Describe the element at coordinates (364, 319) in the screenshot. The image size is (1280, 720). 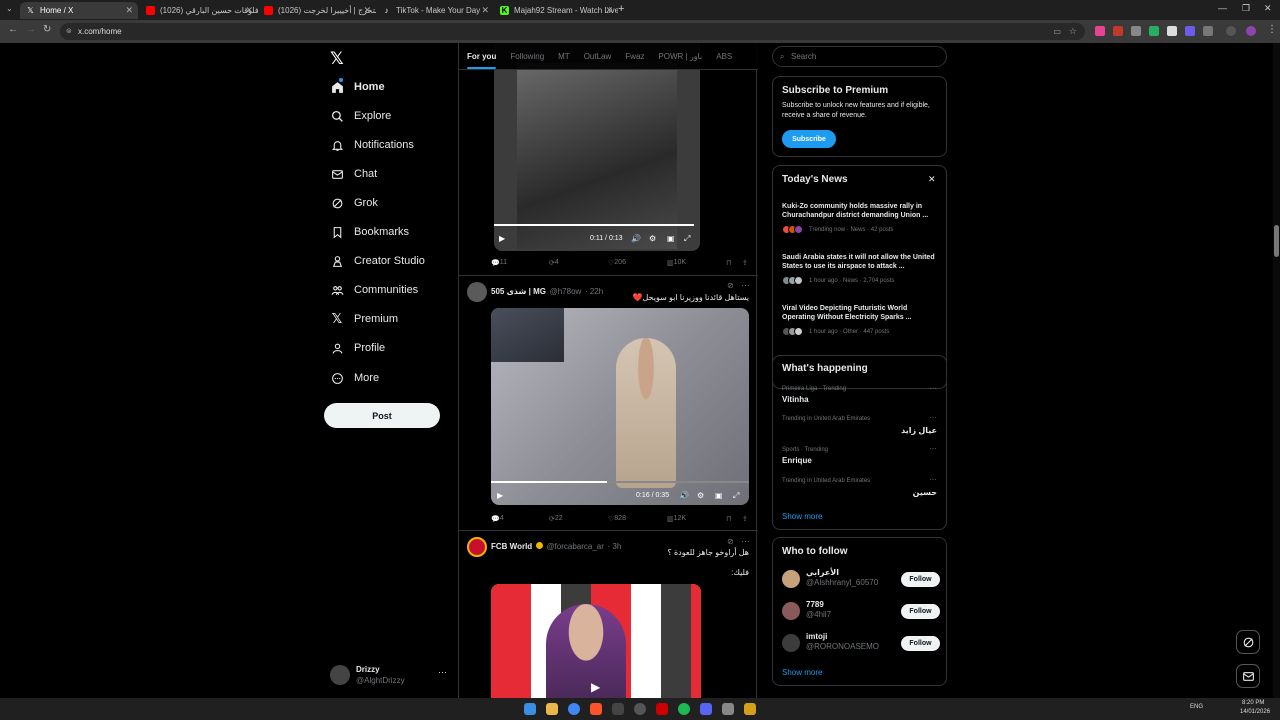
I see `nav-premium: 𝕏 Premium` at that location.